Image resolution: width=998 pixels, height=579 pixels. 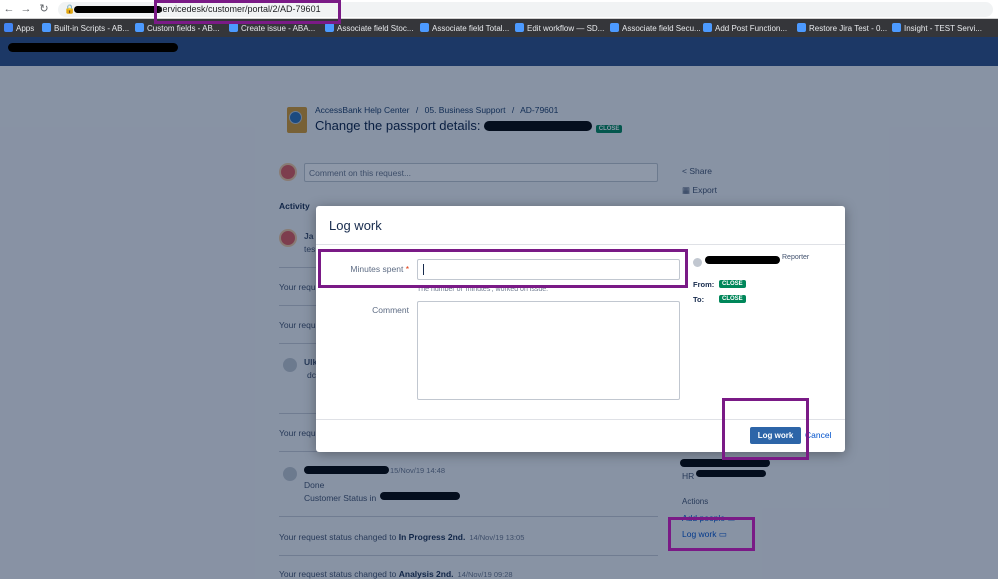 What do you see at coordinates (548, 350) in the screenshot?
I see `comment-textarea` at bounding box center [548, 350].